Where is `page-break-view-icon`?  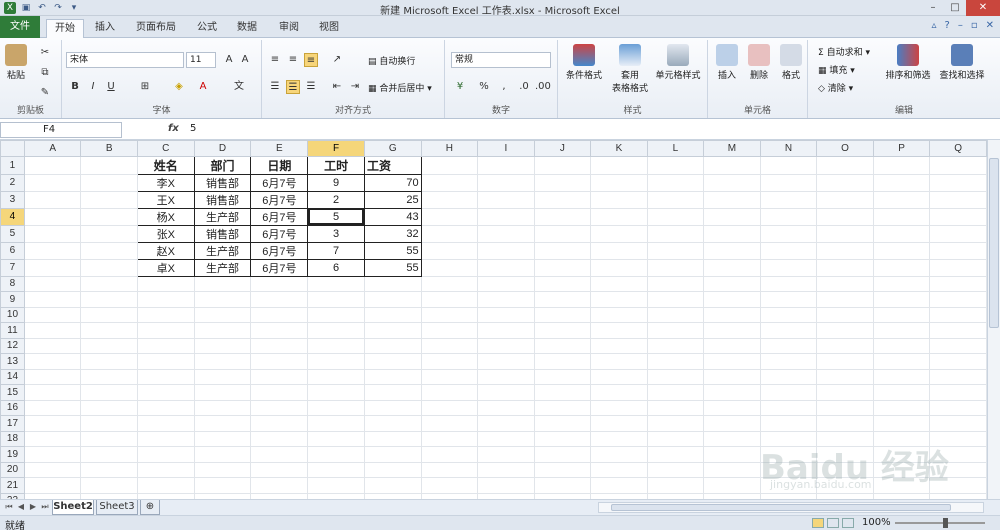 page-break-view-icon is located at coordinates (848, 523).